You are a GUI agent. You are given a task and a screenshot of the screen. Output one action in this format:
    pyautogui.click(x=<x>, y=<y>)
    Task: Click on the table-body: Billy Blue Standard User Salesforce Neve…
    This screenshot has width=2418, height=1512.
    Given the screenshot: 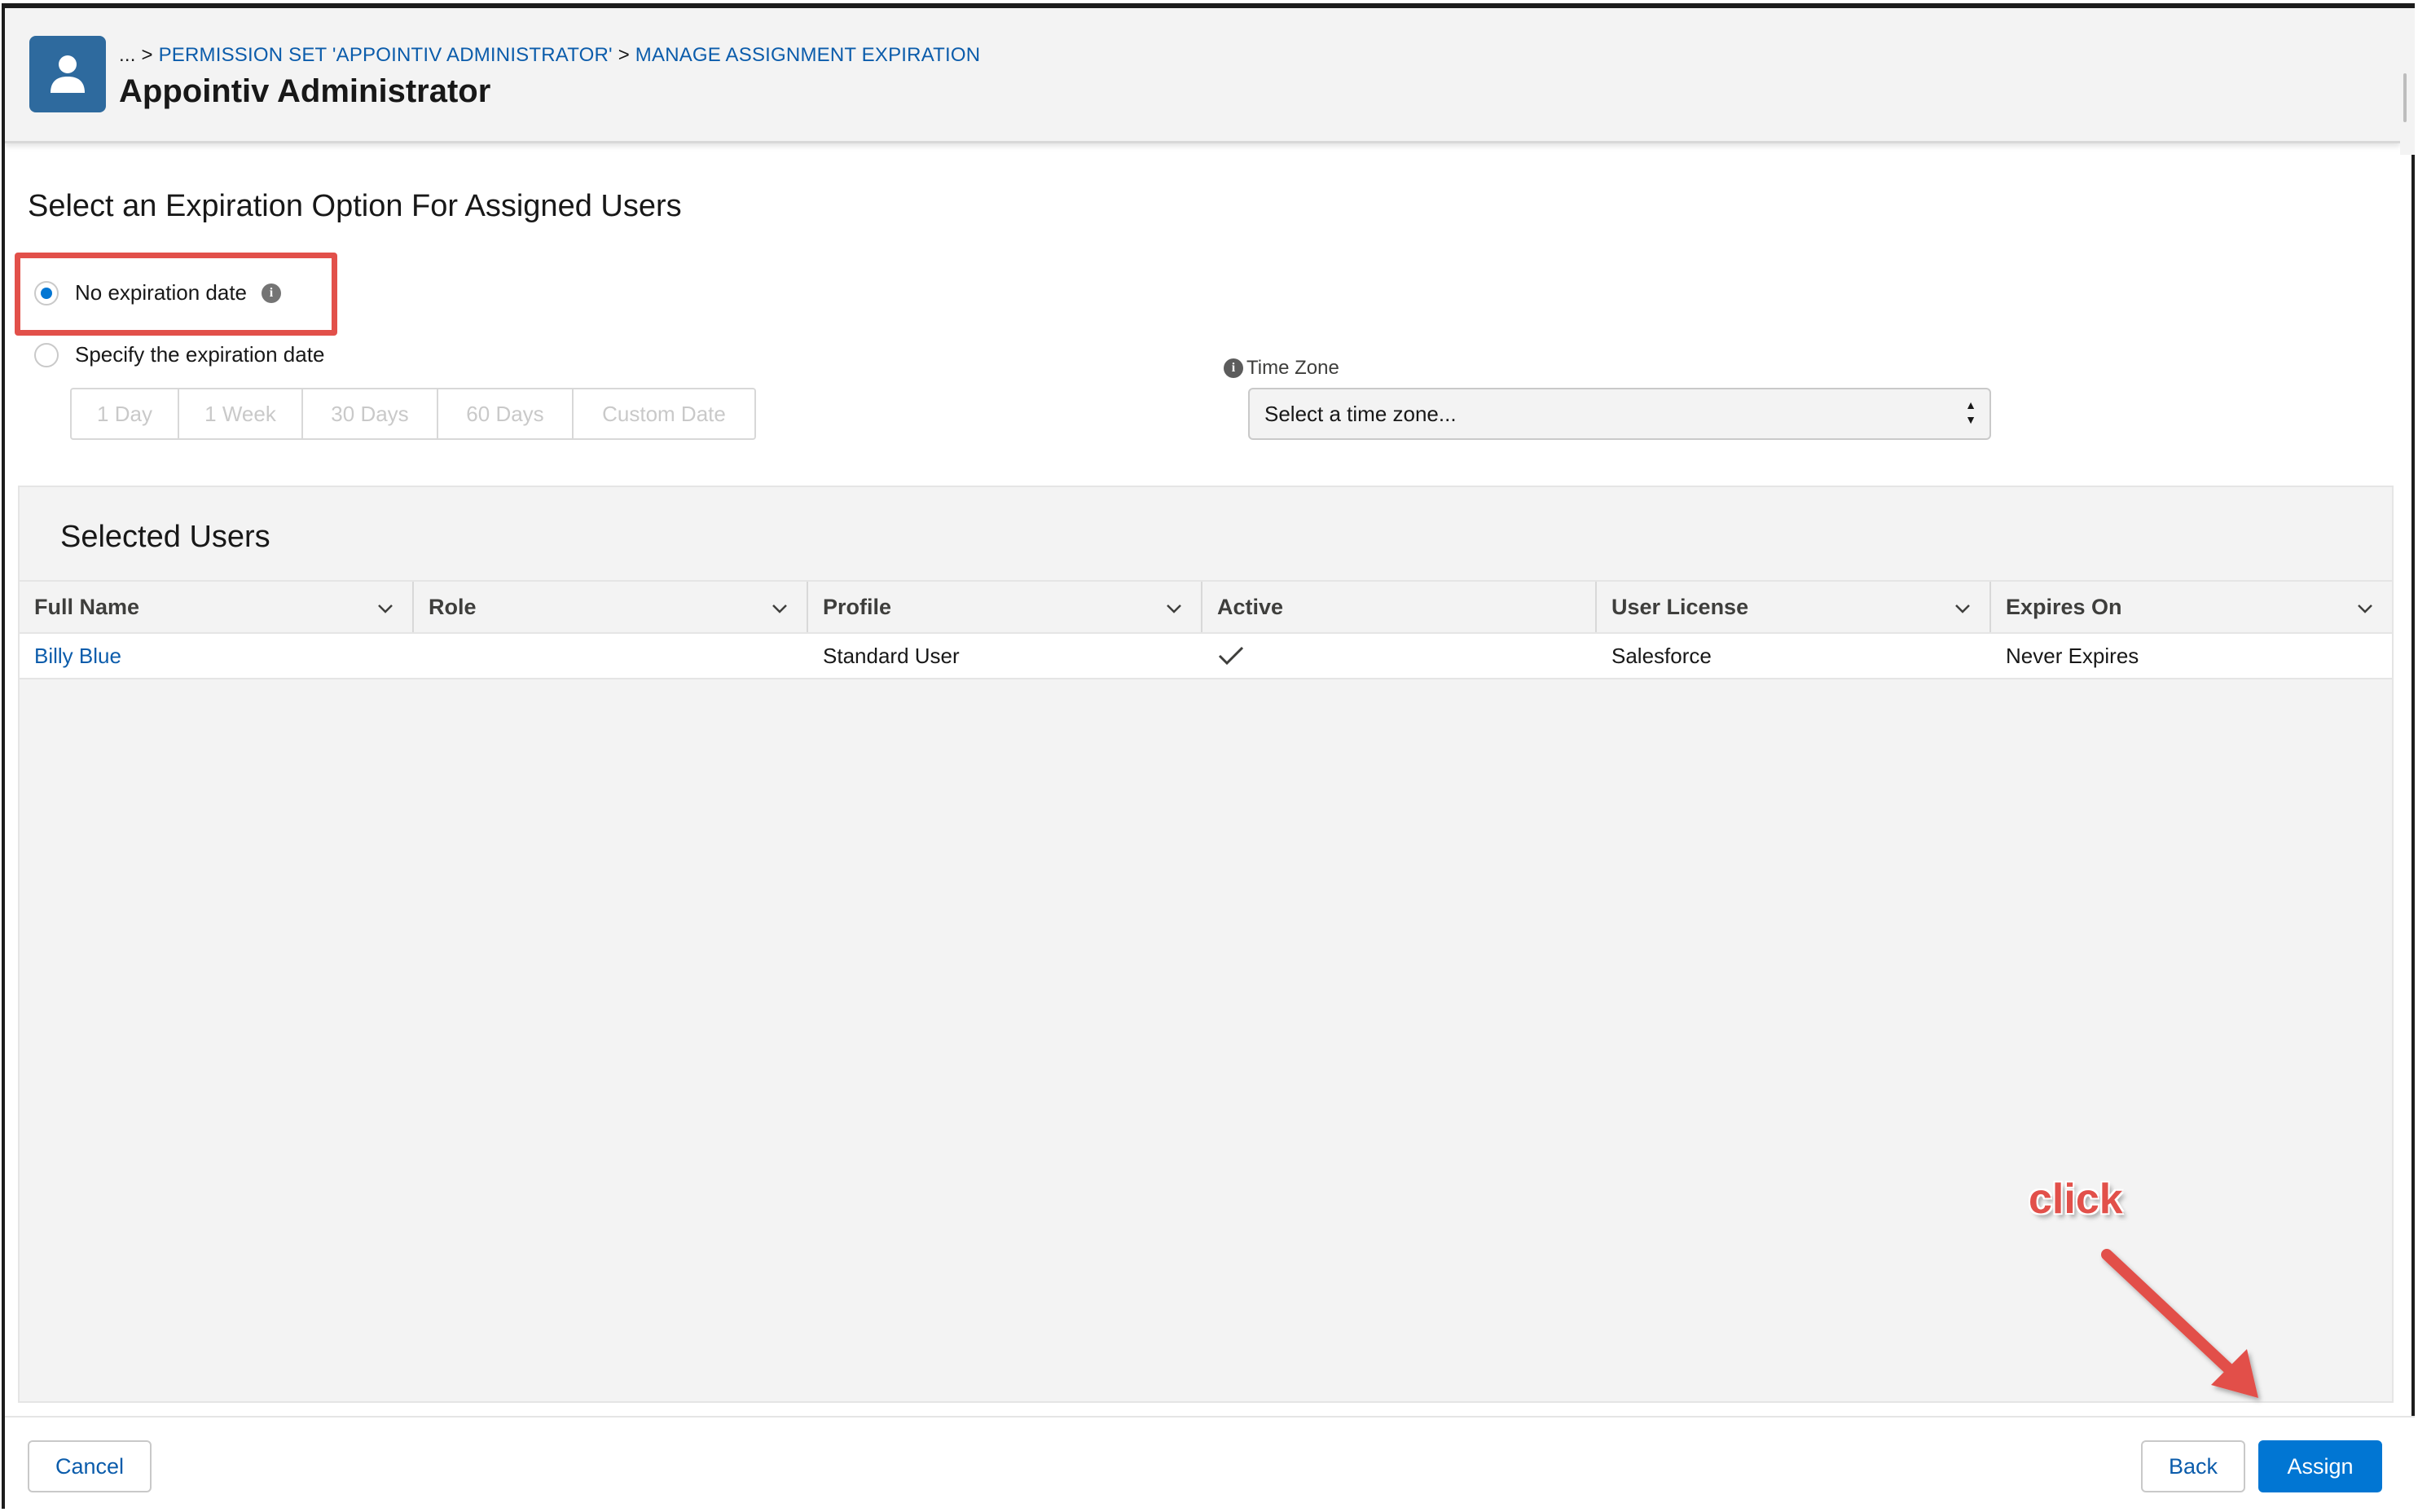 What is the action you would take?
    pyautogui.click(x=1206, y=656)
    